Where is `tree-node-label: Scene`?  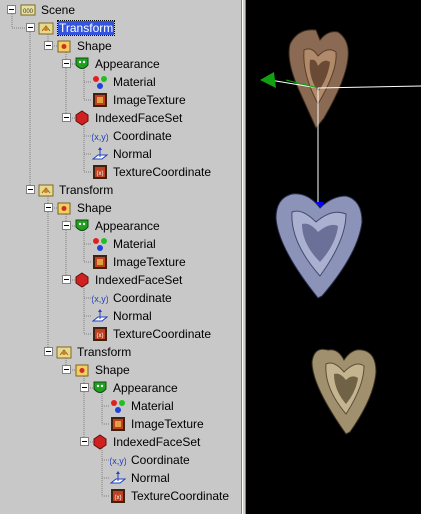
tree-node-label: Scene is located at coordinates (58, 10).